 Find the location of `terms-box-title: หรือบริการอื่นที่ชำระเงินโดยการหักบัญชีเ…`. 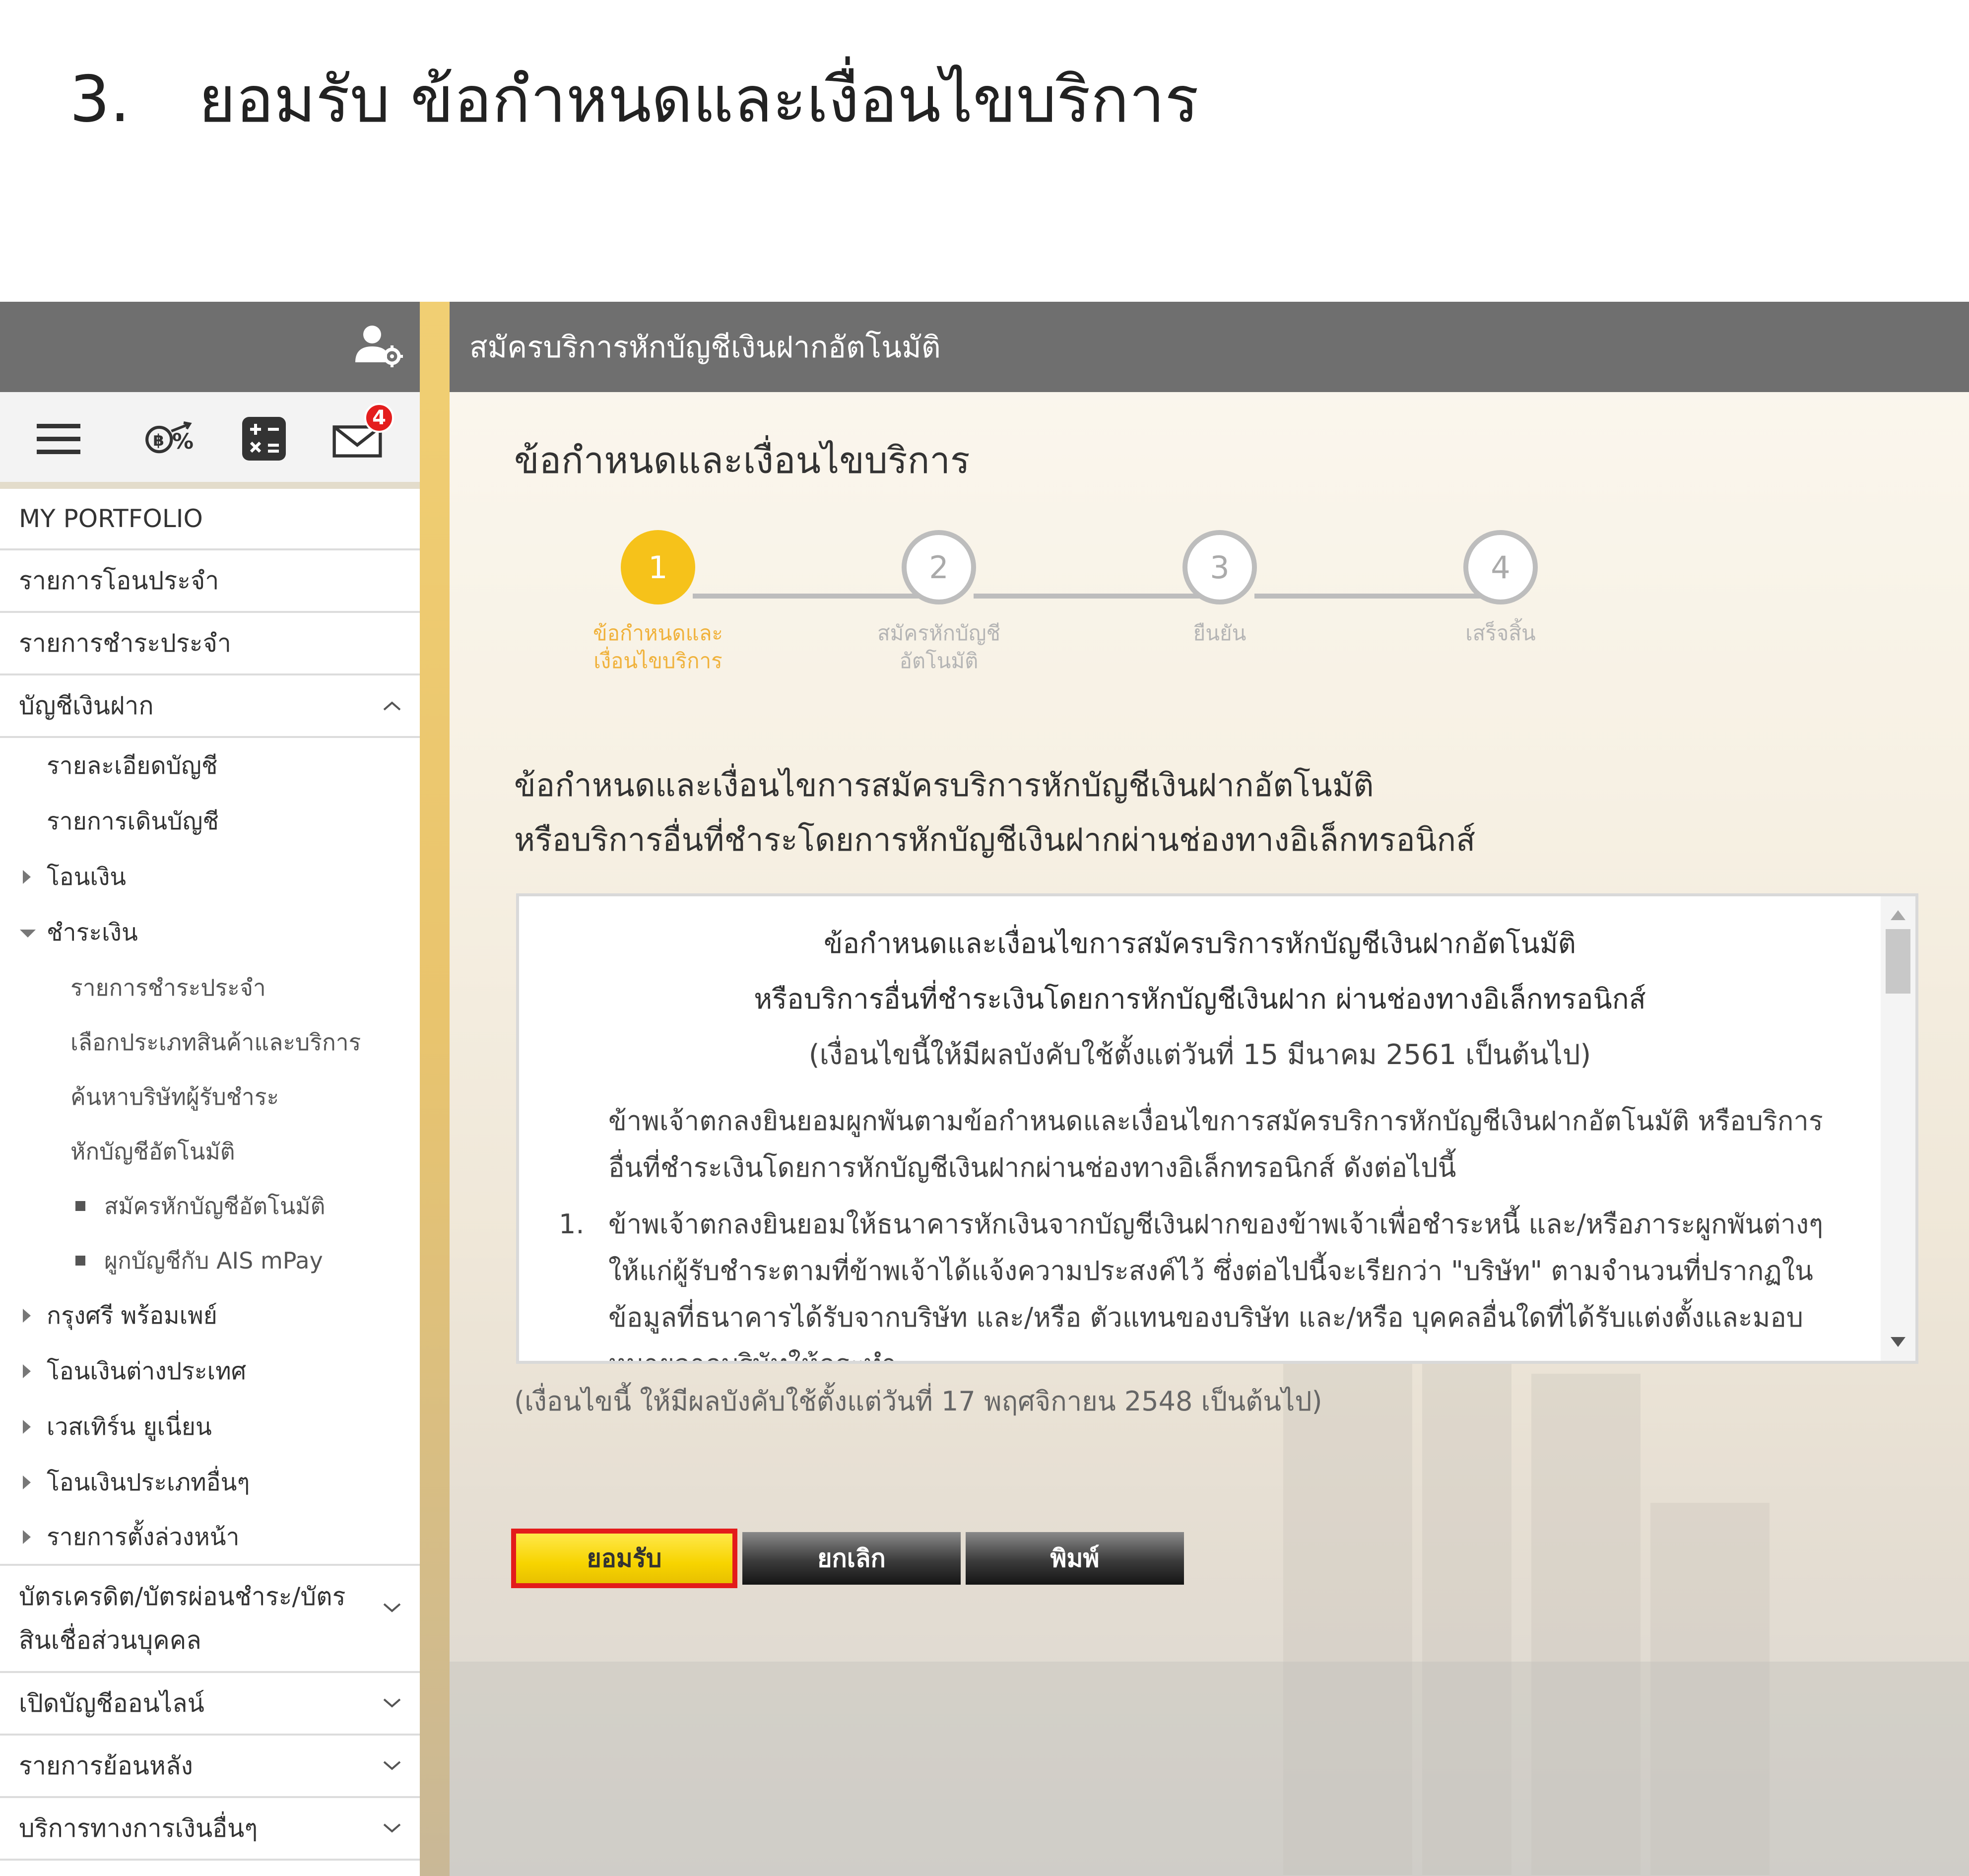

terms-box-title: หรือบริการอื่นที่ชำระเงินโดยการหักบัญชีเ… is located at coordinates (1200, 999).